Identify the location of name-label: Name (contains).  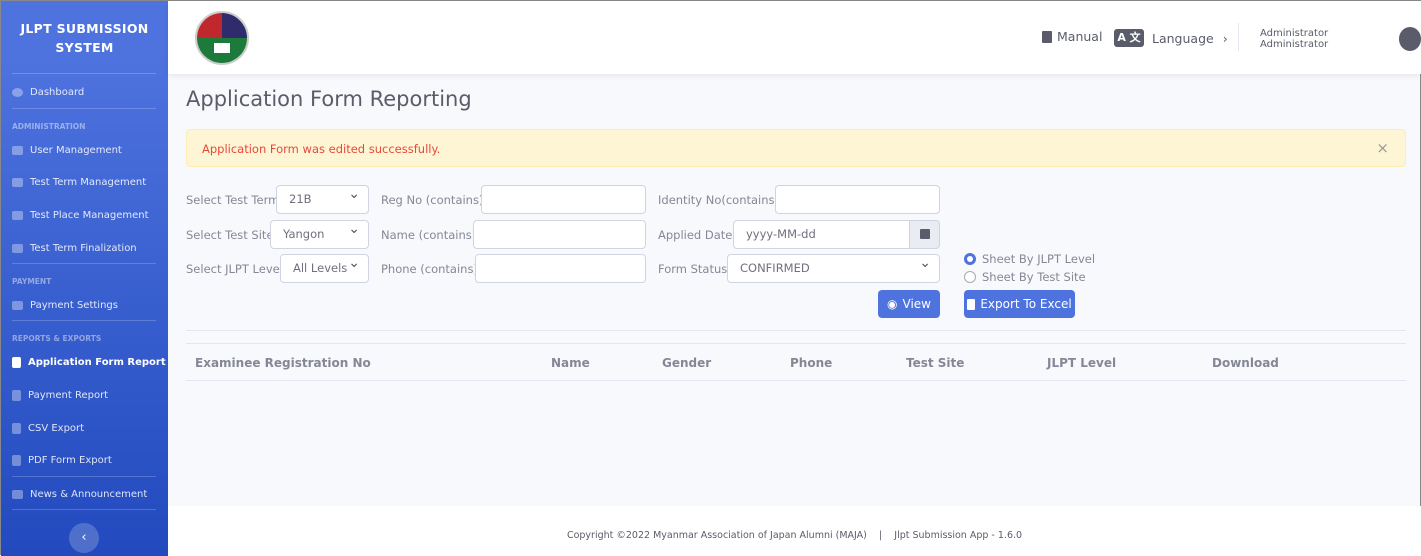
(429, 235).